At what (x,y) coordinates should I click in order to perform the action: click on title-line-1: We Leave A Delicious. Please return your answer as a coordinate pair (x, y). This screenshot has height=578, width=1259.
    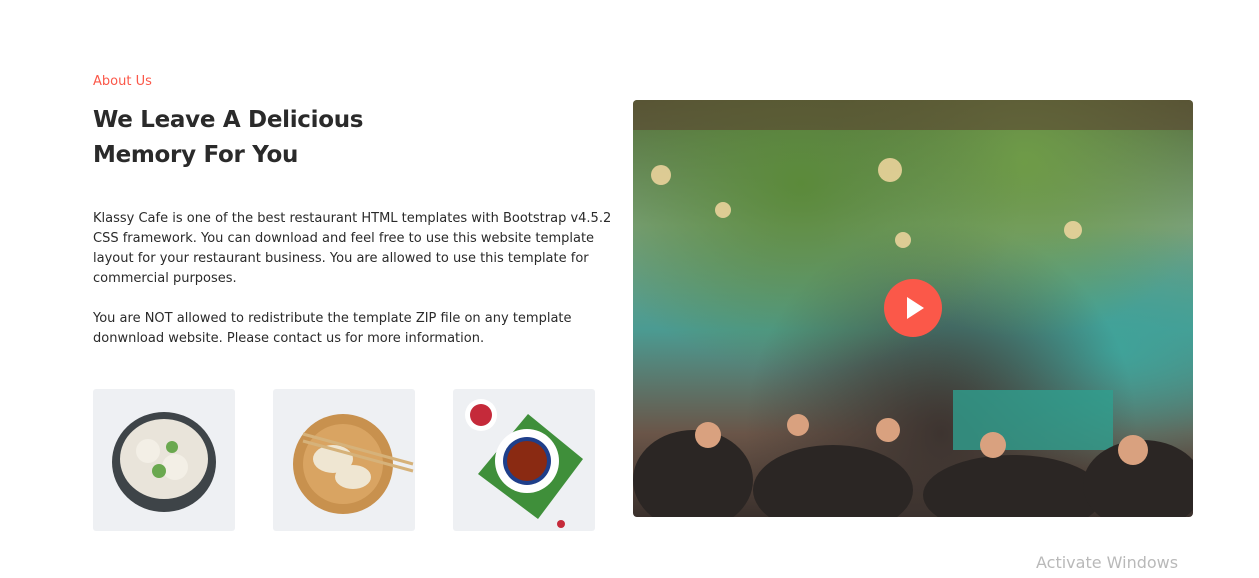
    Looking at the image, I should click on (228, 120).